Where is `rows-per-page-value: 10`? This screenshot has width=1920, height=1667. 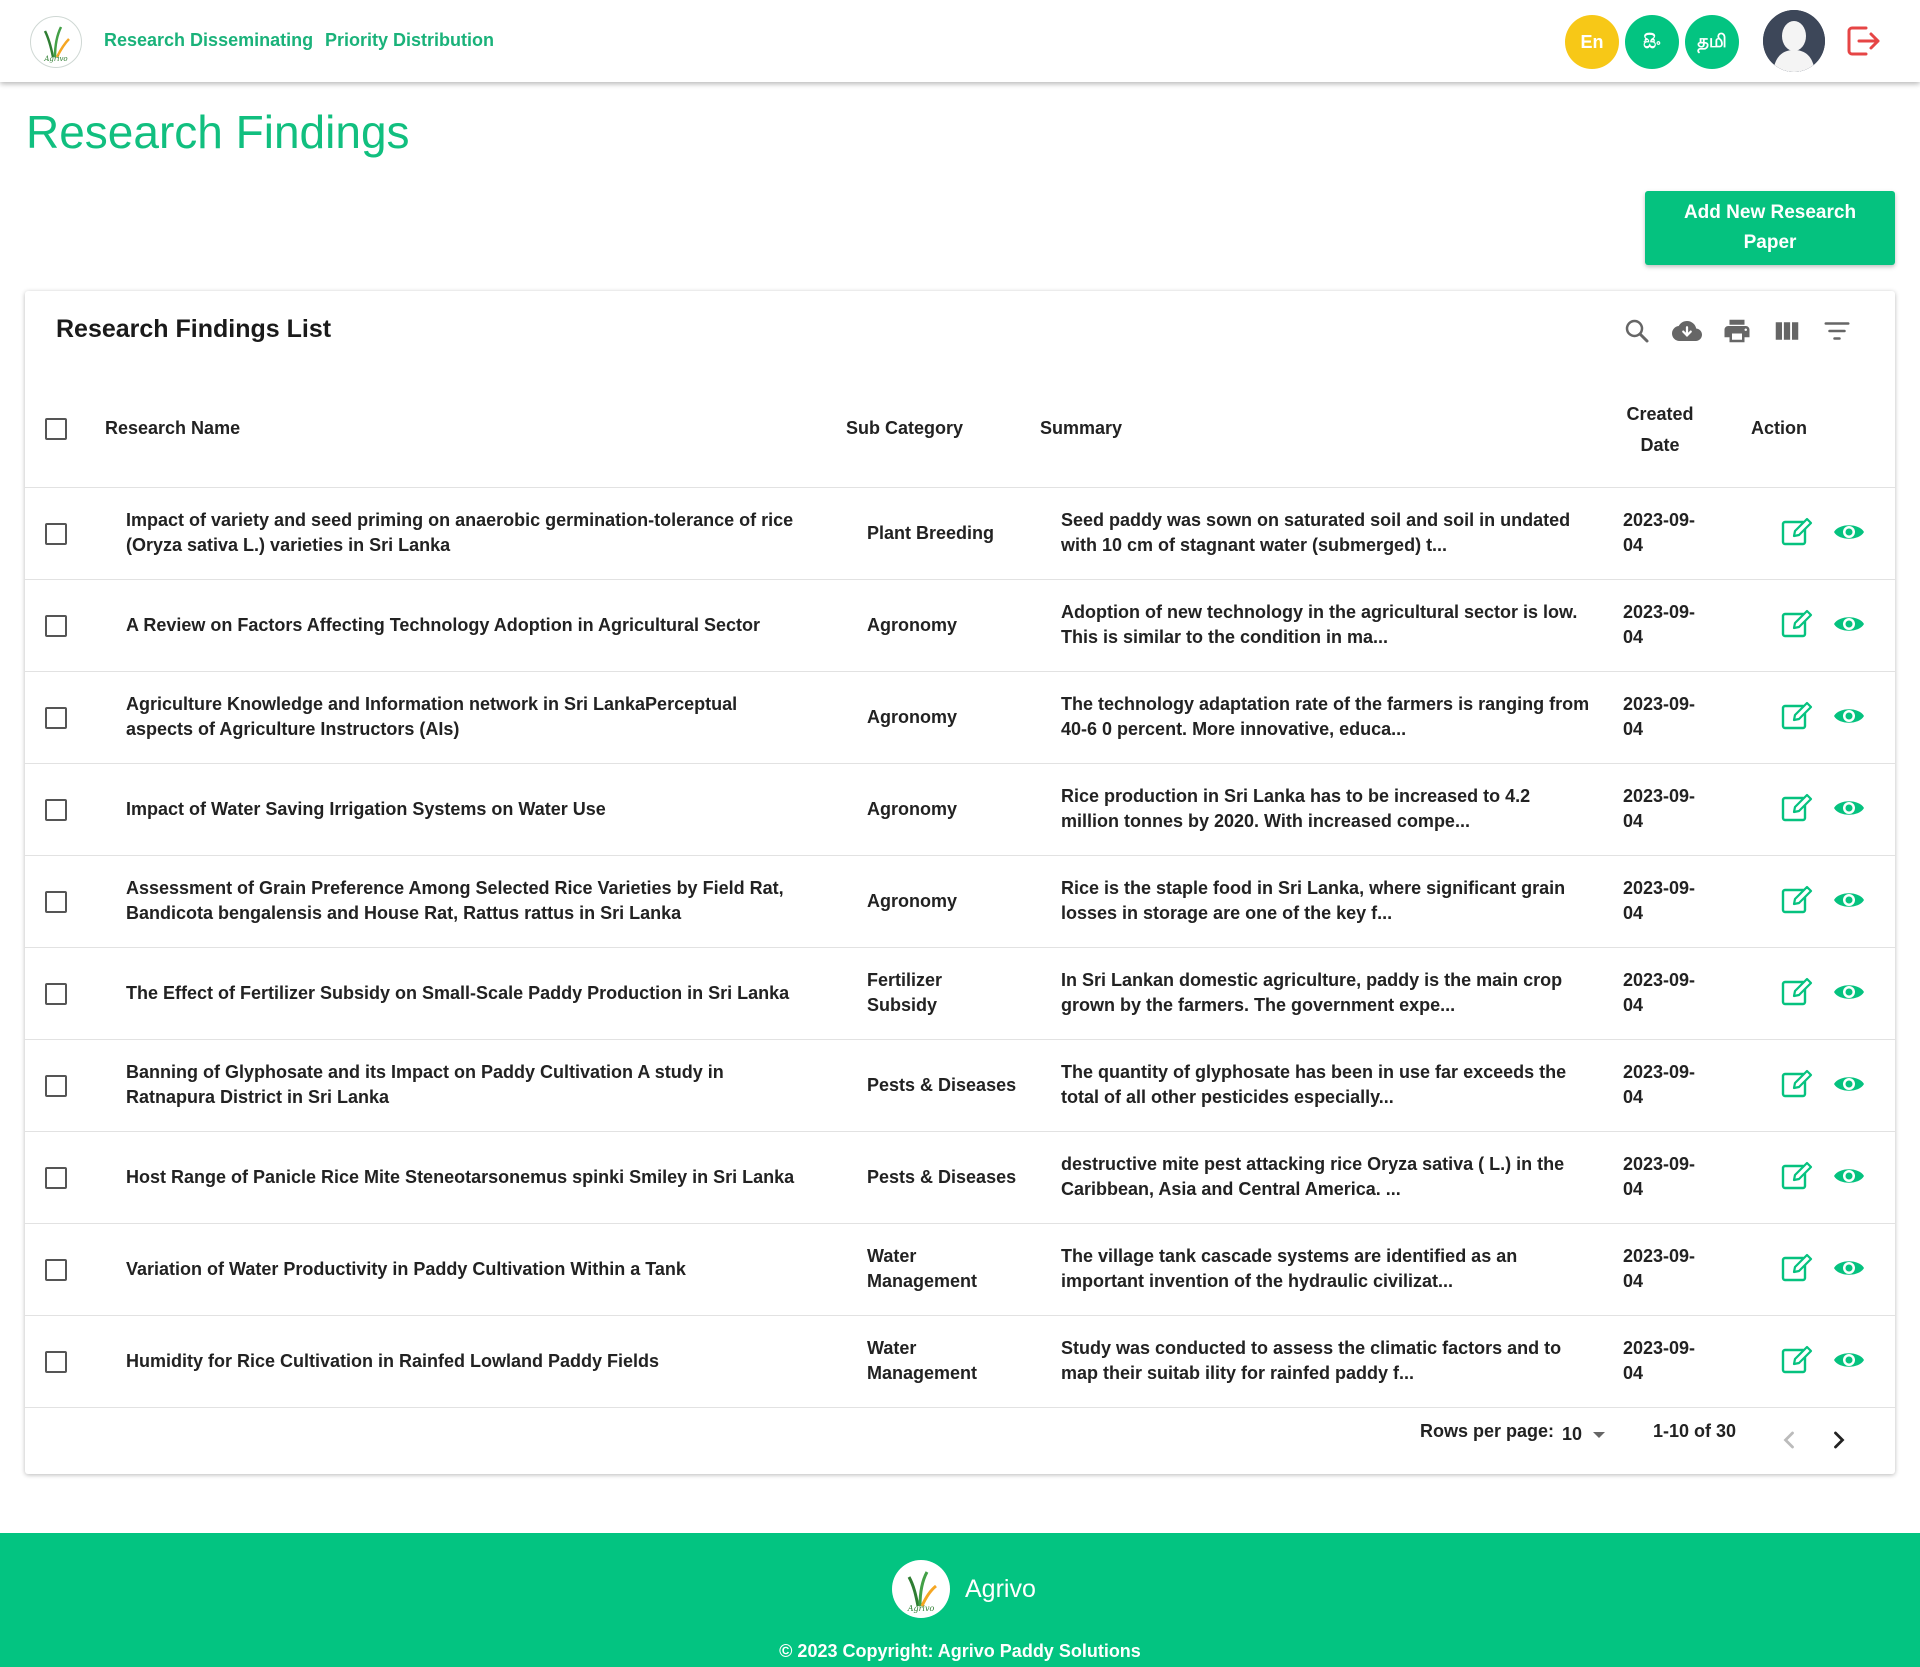 rows-per-page-value: 10 is located at coordinates (1572, 1434).